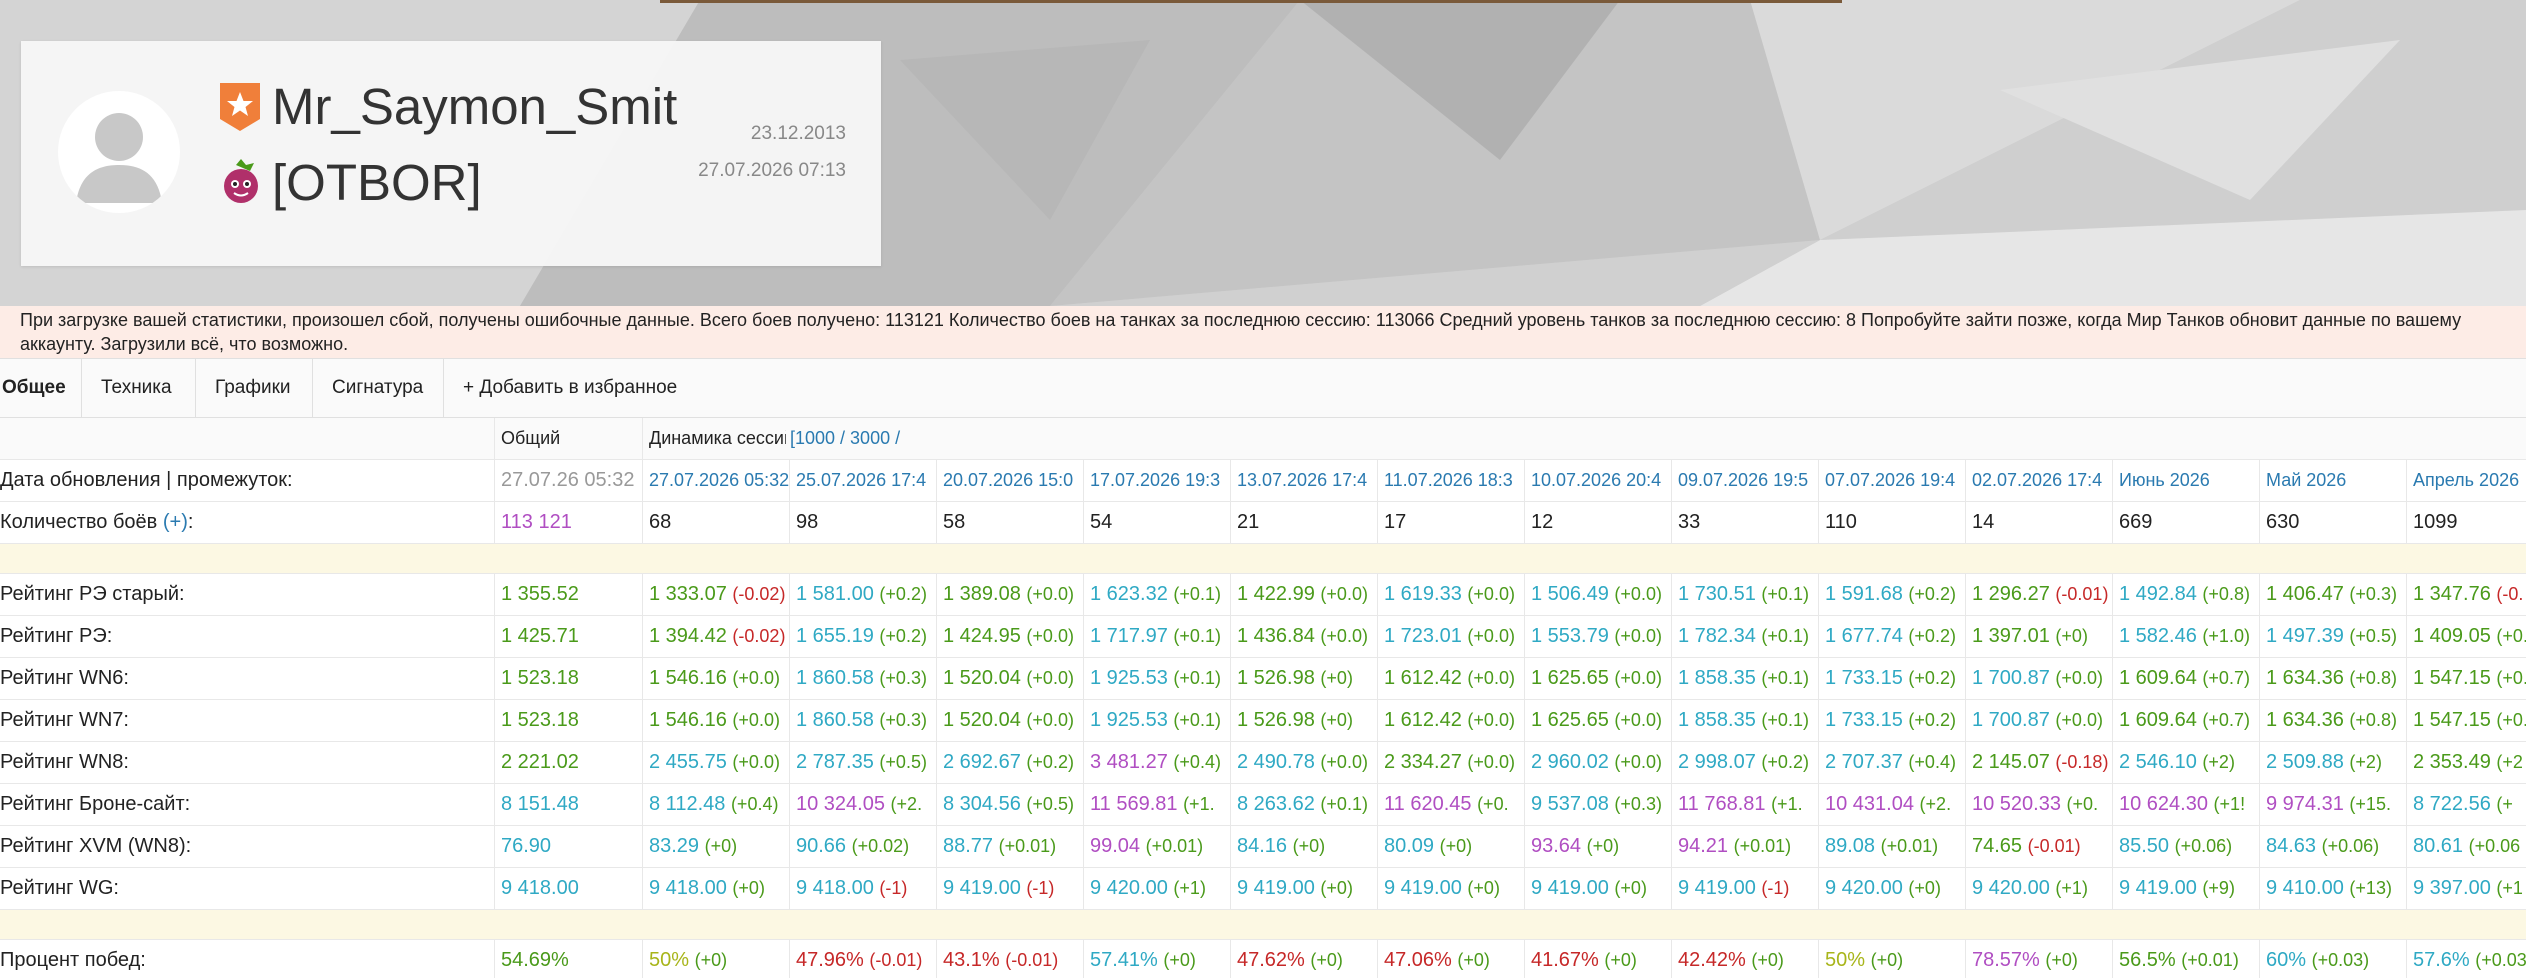  What do you see at coordinates (2466, 636) in the screenshot?
I see `rating-session-value: 1 409.05 (+0.` at bounding box center [2466, 636].